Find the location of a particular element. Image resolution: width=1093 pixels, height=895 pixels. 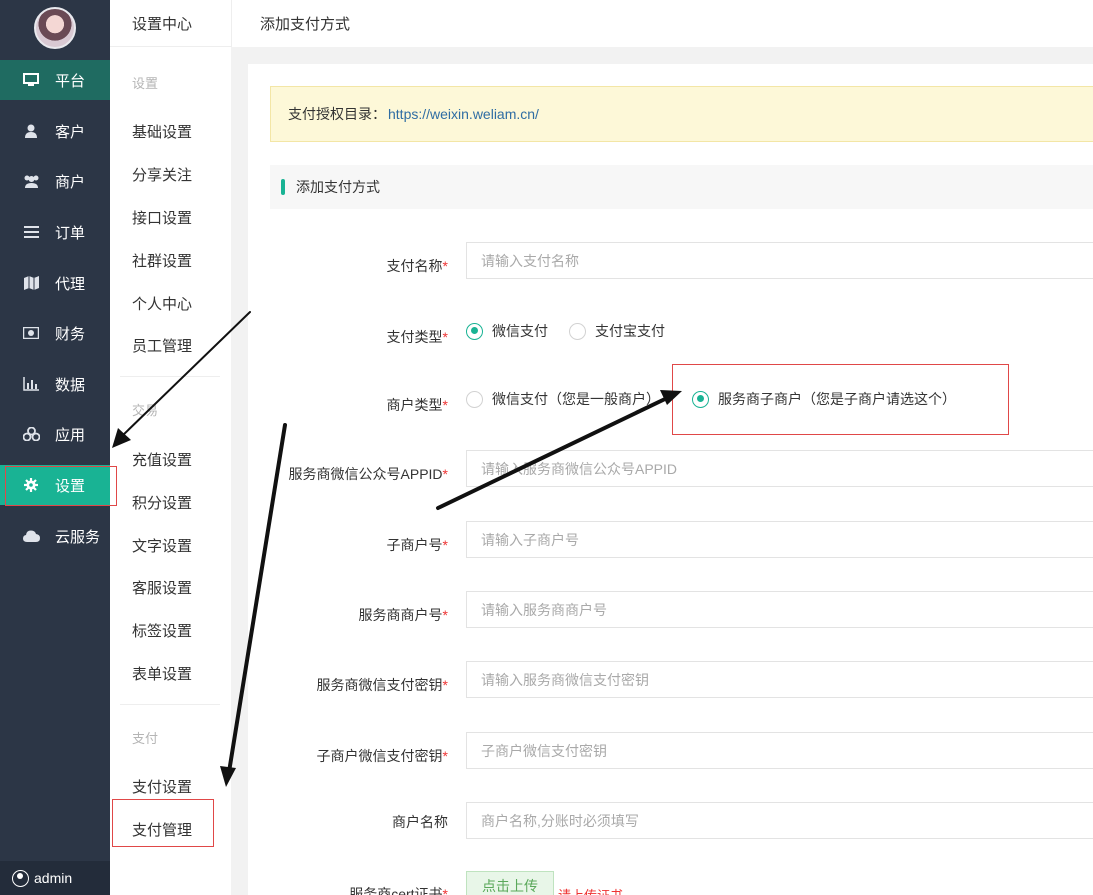

sidebar-item-label: 商户 is located at coordinates (70, 182).